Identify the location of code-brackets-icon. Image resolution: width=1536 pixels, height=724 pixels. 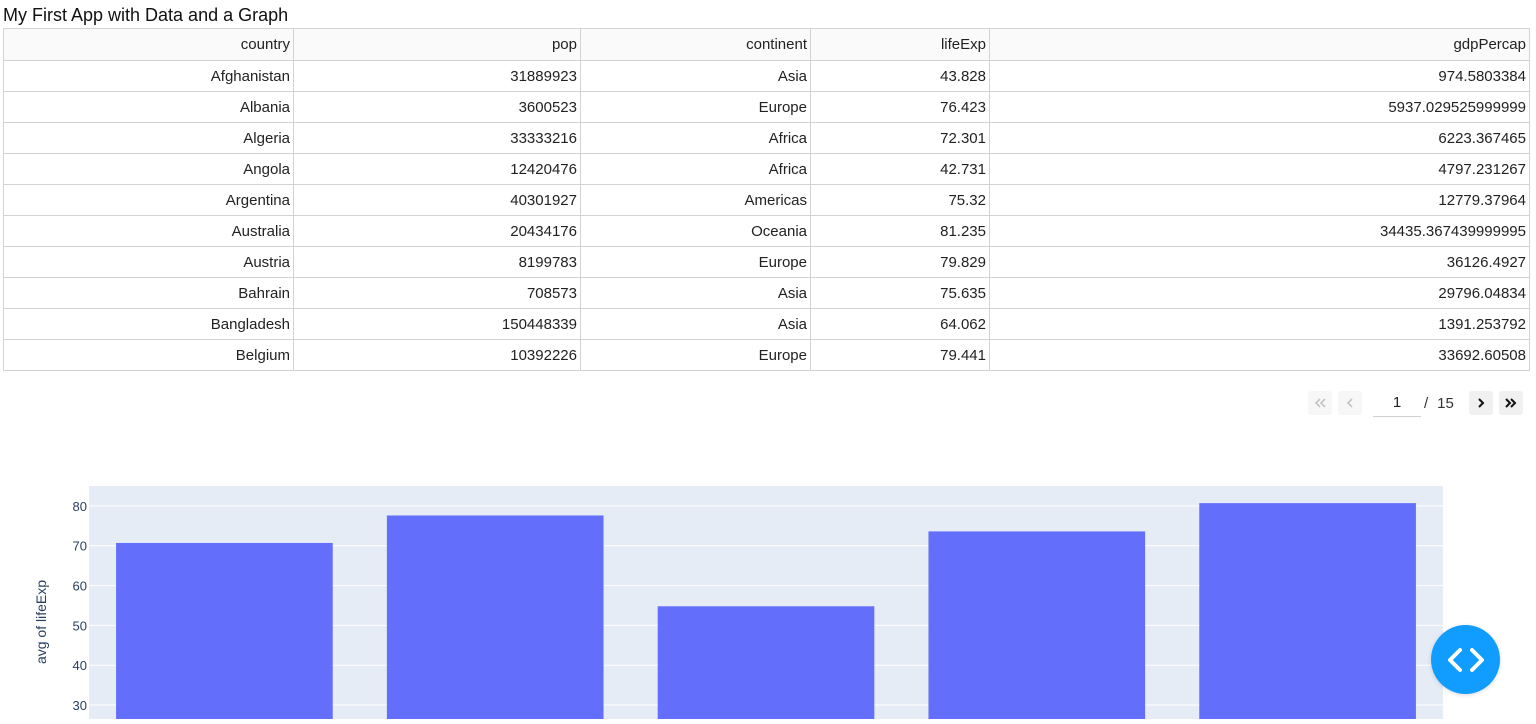
(1465, 659).